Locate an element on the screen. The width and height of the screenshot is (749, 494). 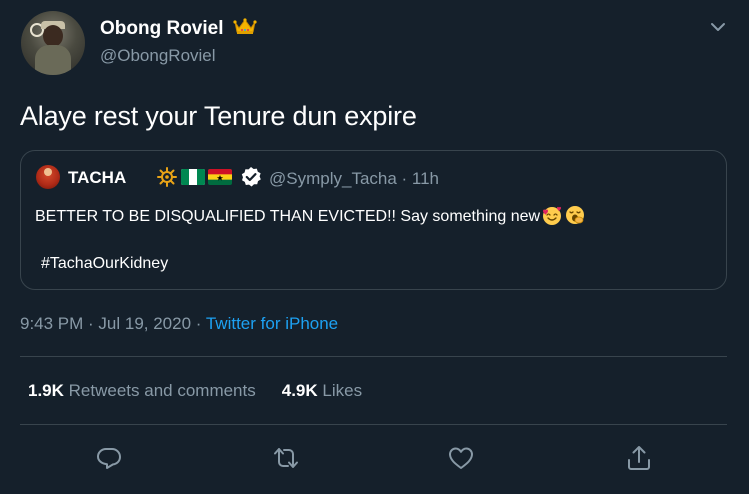
like-icon is located at coordinates (461, 458).